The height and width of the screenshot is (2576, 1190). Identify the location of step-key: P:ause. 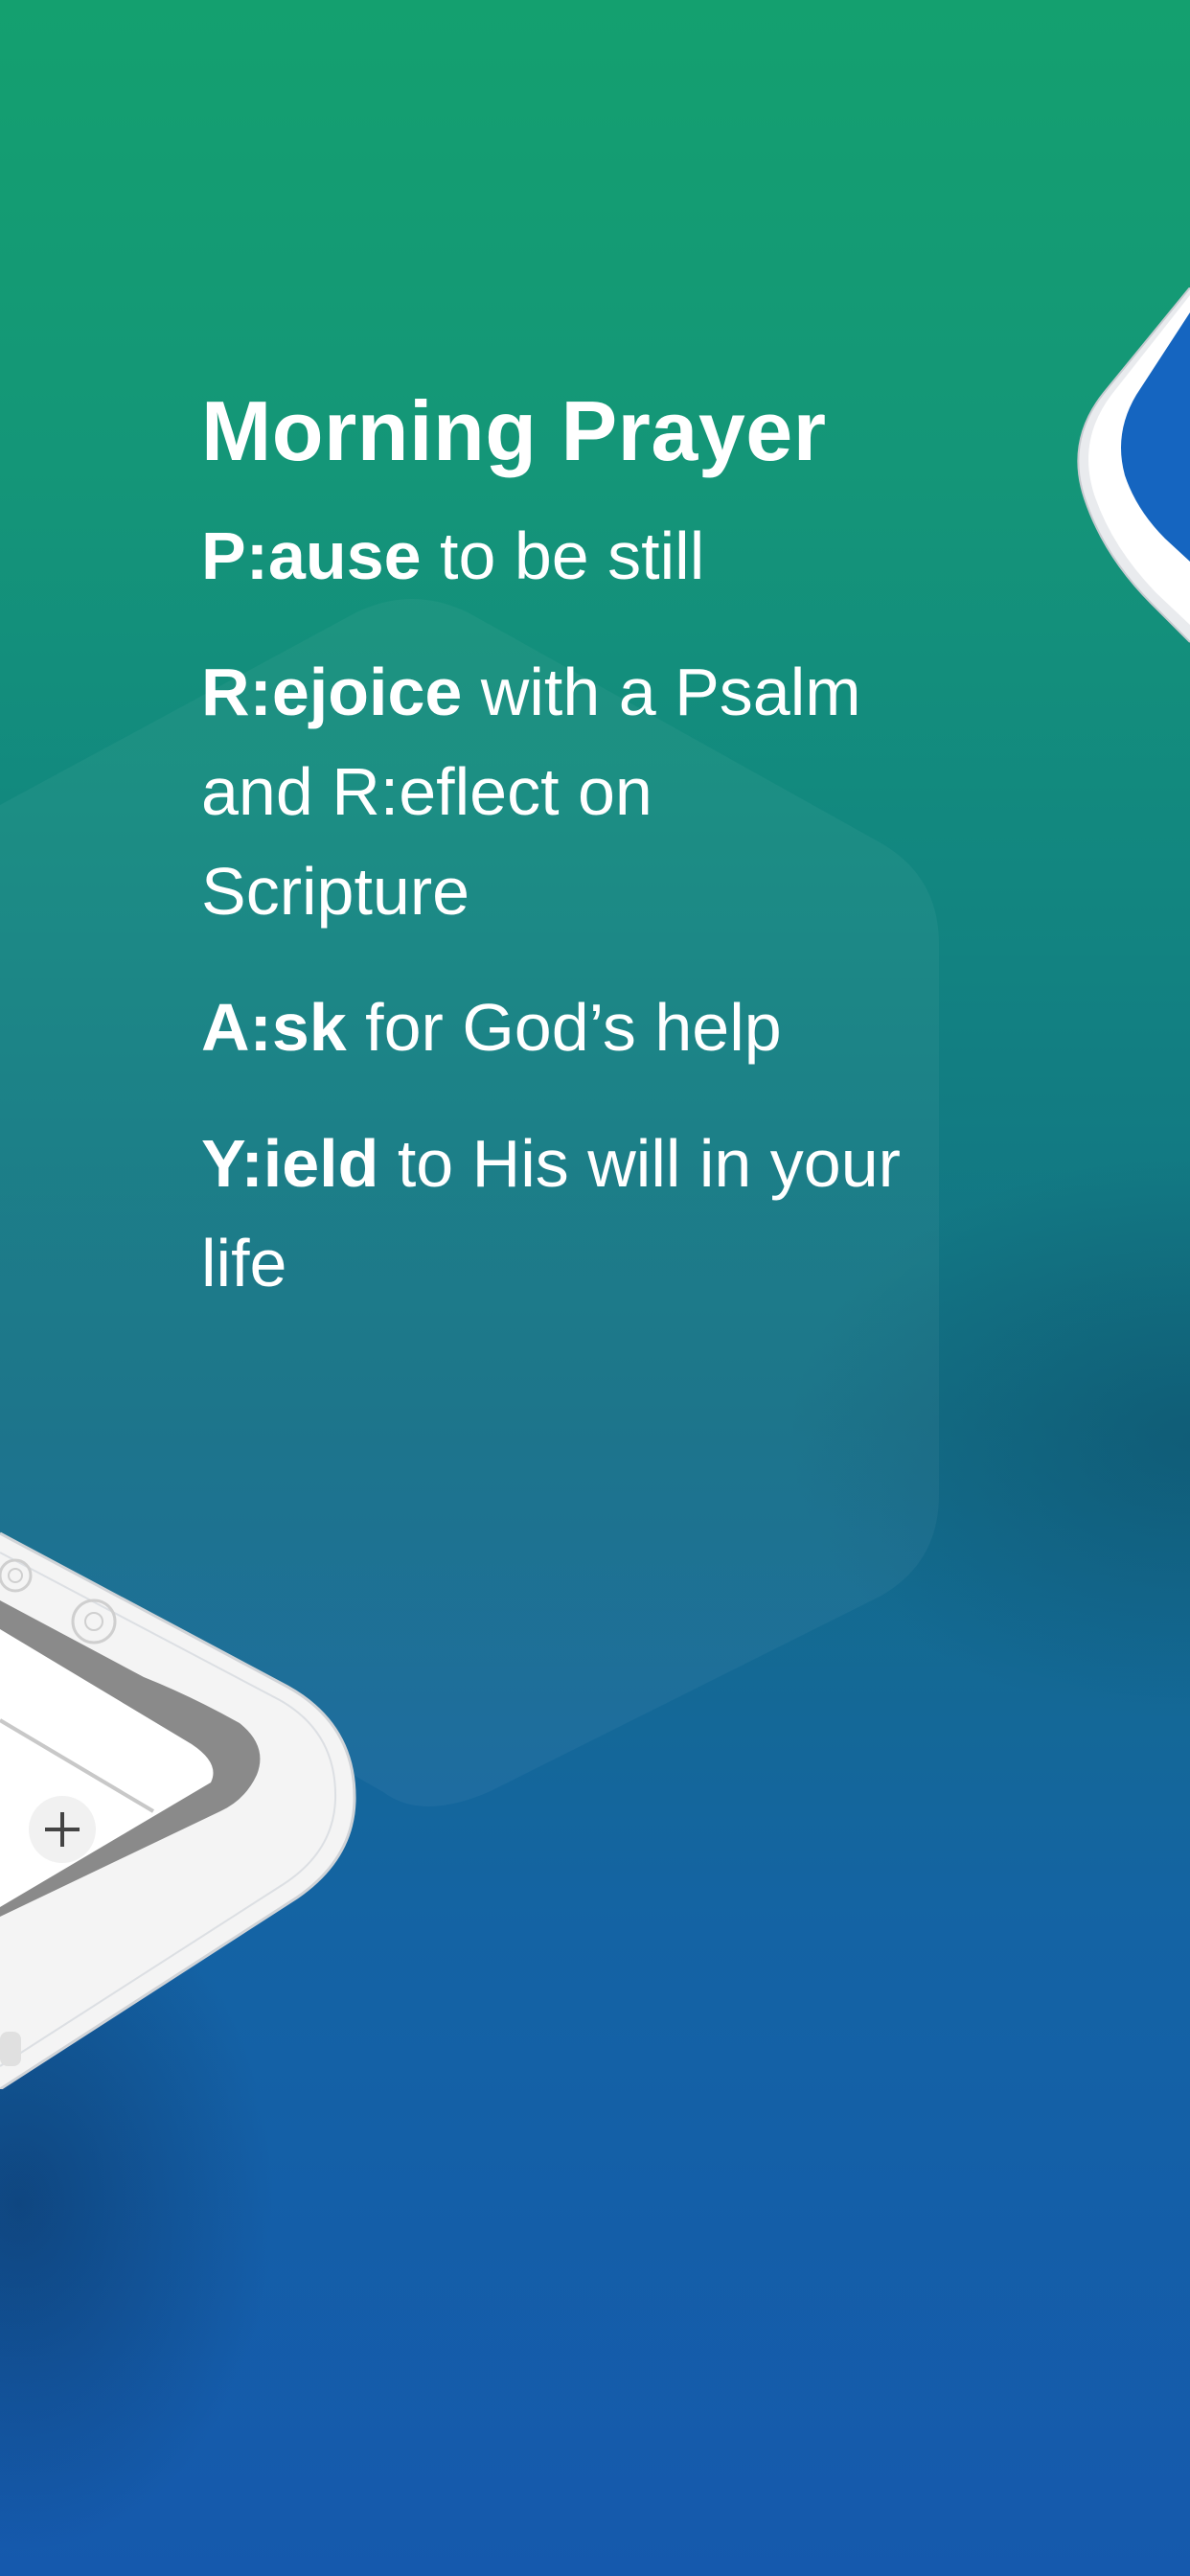
(311, 555).